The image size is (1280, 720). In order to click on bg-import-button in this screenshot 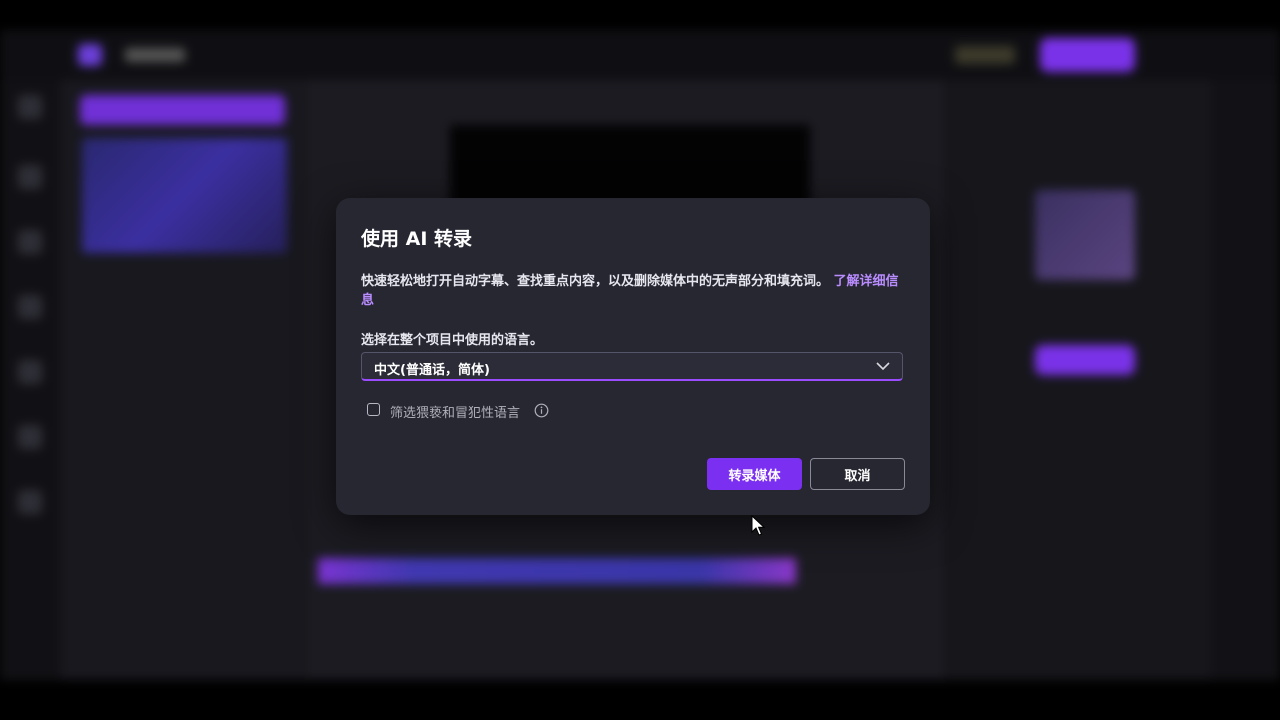, I will do `click(182, 110)`.